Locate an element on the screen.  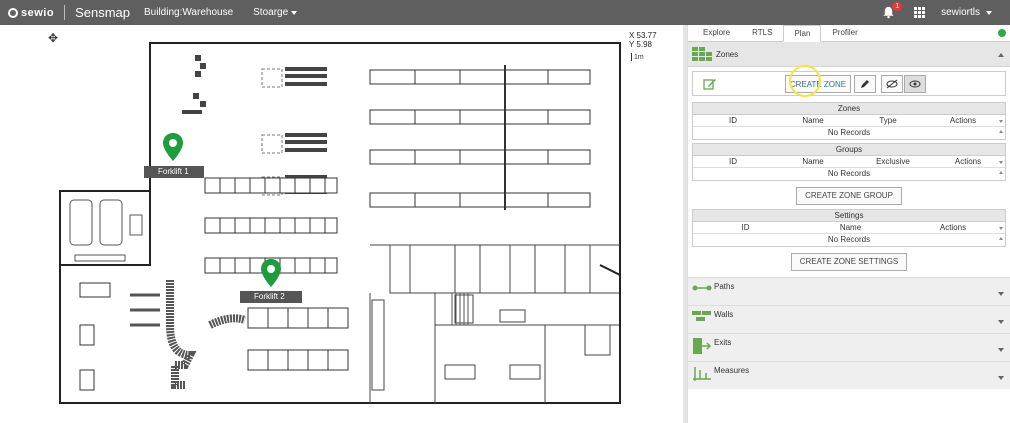
notification-badge: 1 is located at coordinates (897, 6).